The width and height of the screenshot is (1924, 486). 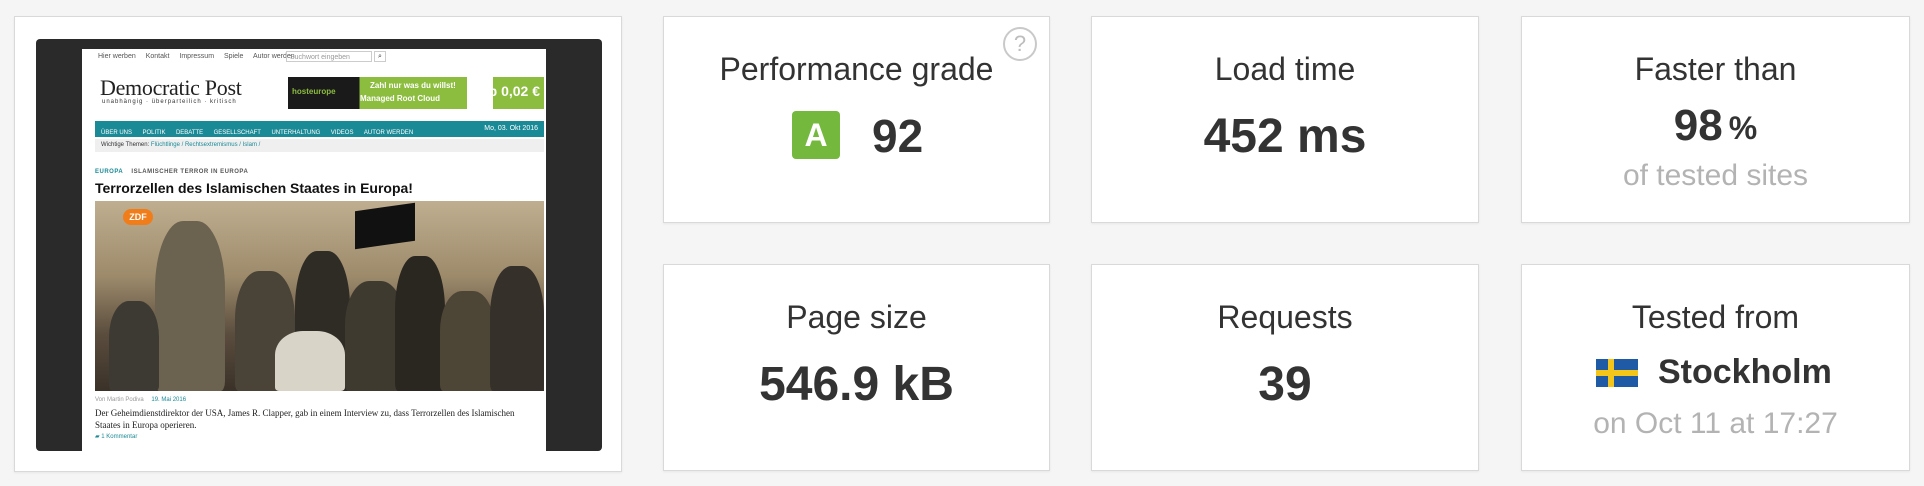 What do you see at coordinates (510, 91) in the screenshot?
I see `ad-price: ab 0,02 €` at bounding box center [510, 91].